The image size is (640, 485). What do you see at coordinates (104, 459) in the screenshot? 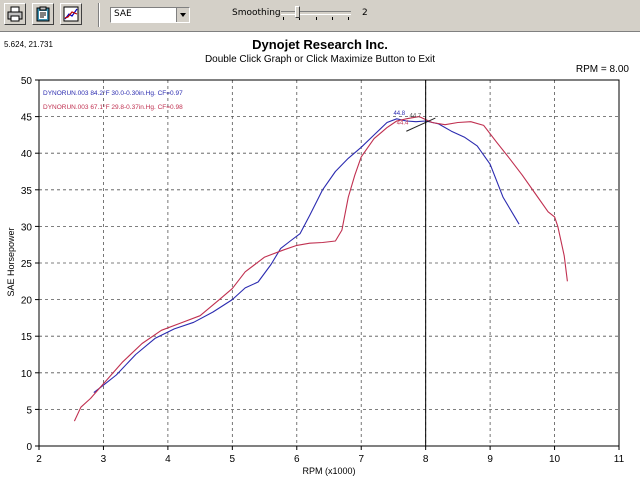
I see `x-tick-label: 3` at bounding box center [104, 459].